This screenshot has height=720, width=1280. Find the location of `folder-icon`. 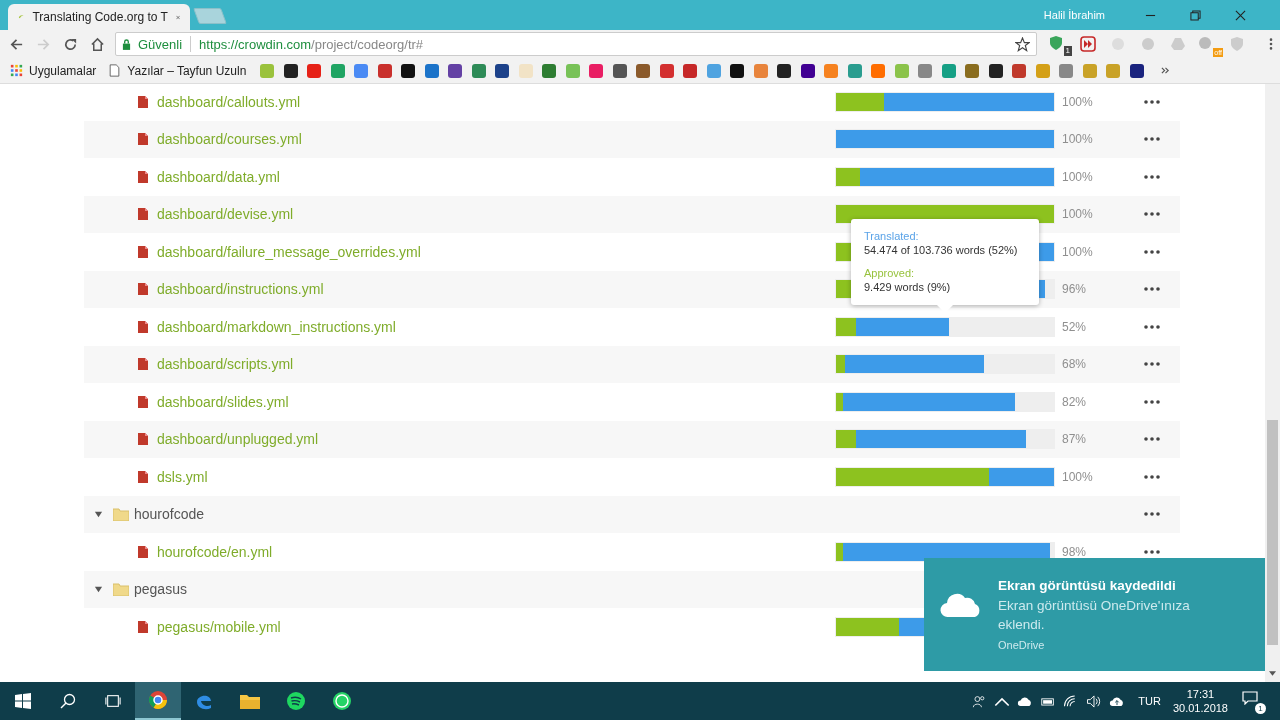

folder-icon is located at coordinates (121, 514).